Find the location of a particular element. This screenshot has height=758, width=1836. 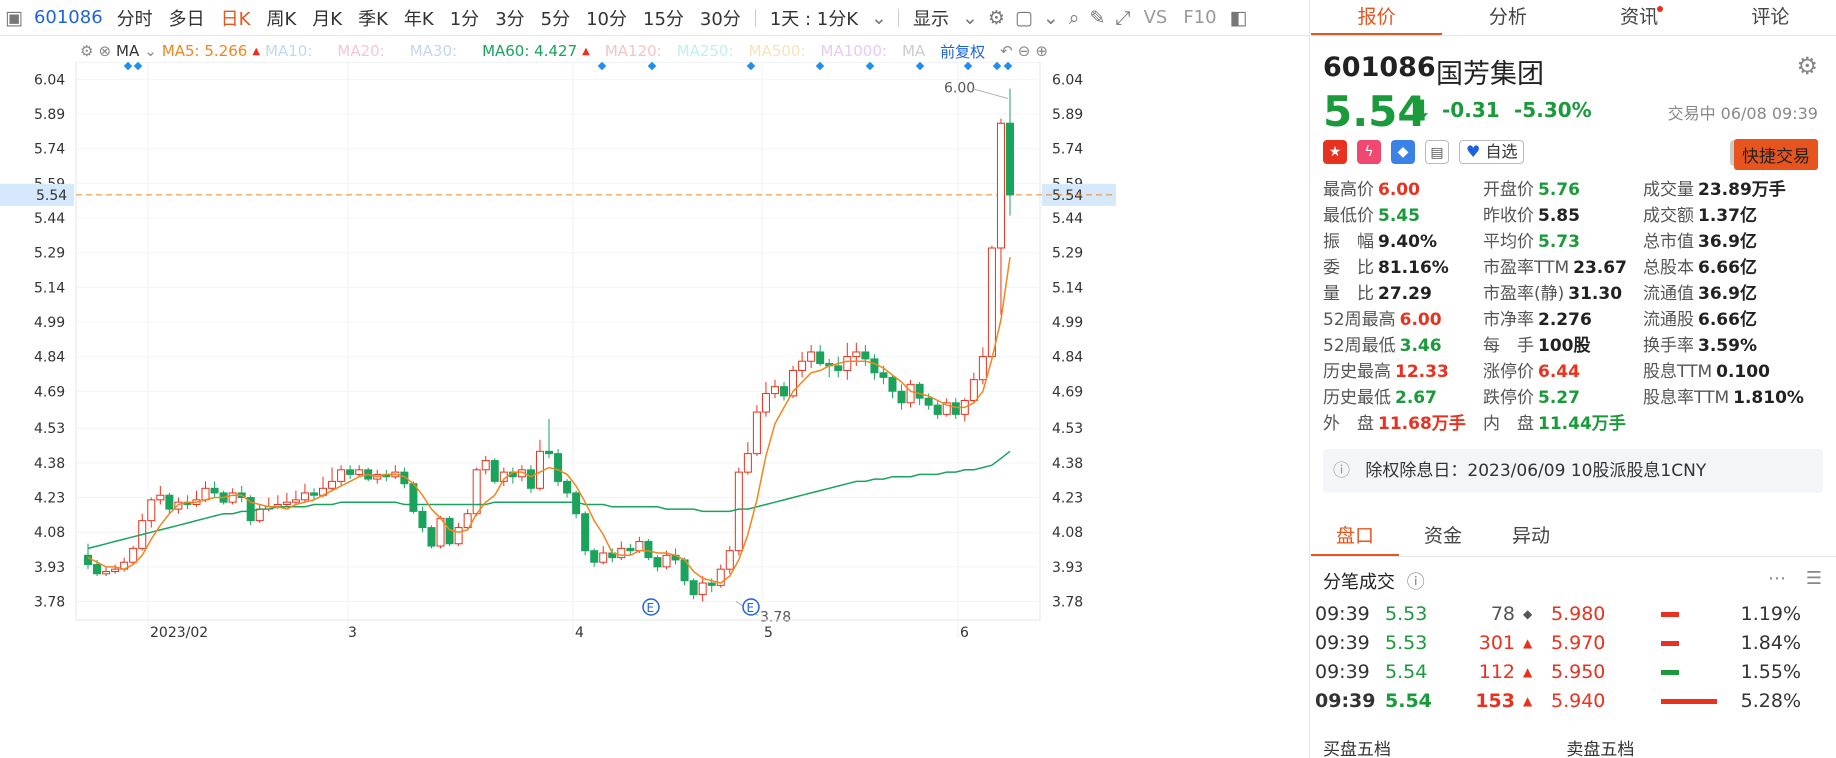

pencil-icon: ✎ is located at coordinates (1097, 18).